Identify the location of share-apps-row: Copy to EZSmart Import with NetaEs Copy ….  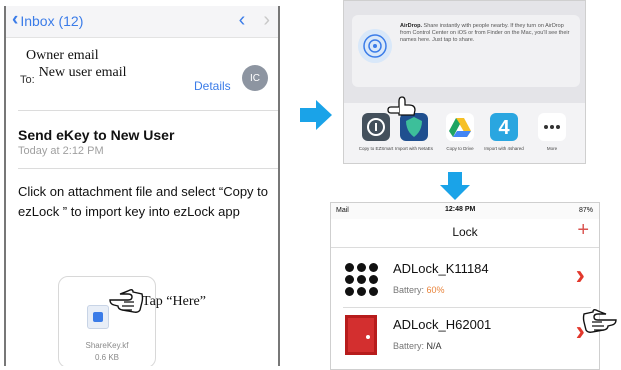
(464, 133).